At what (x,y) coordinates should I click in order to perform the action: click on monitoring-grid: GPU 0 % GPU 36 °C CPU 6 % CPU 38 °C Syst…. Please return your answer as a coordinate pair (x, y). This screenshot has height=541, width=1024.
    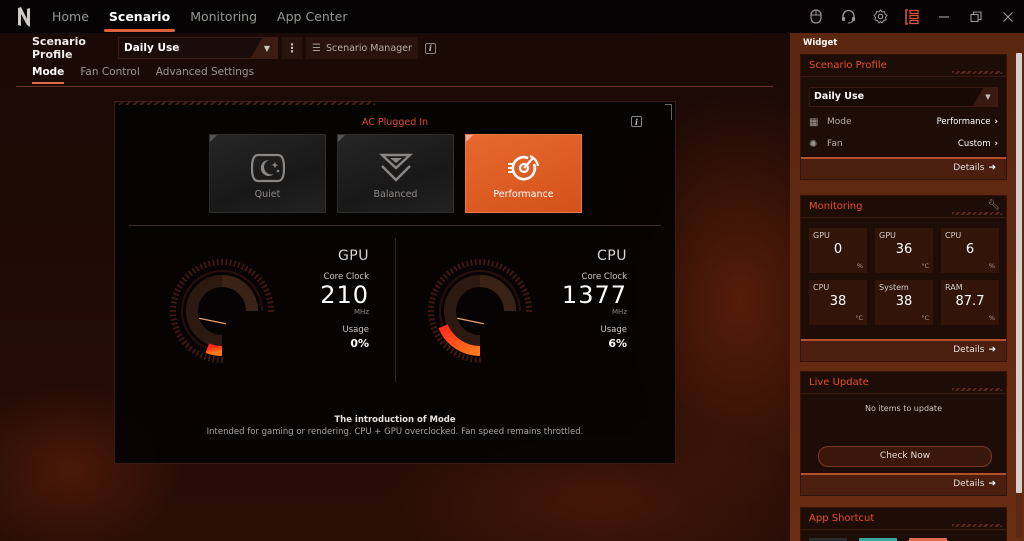
    Looking at the image, I should click on (903, 271).